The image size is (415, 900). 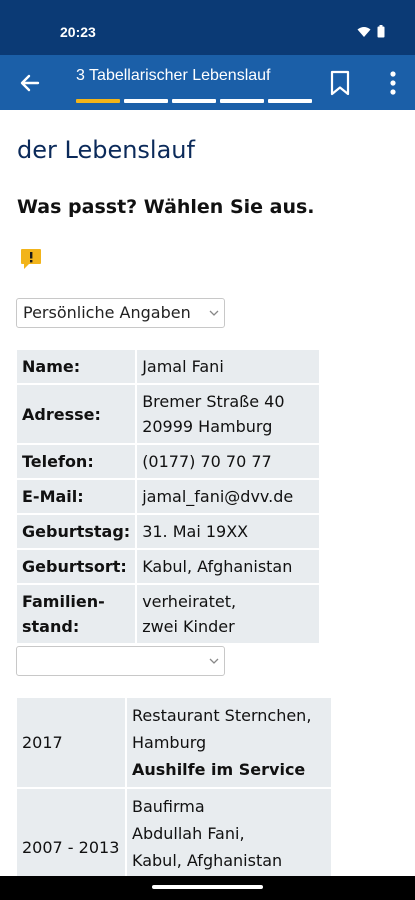 I want to click on personal-row: Adresse: Bremer Straße 40 20999 Hamburg, so click(x=168, y=414).